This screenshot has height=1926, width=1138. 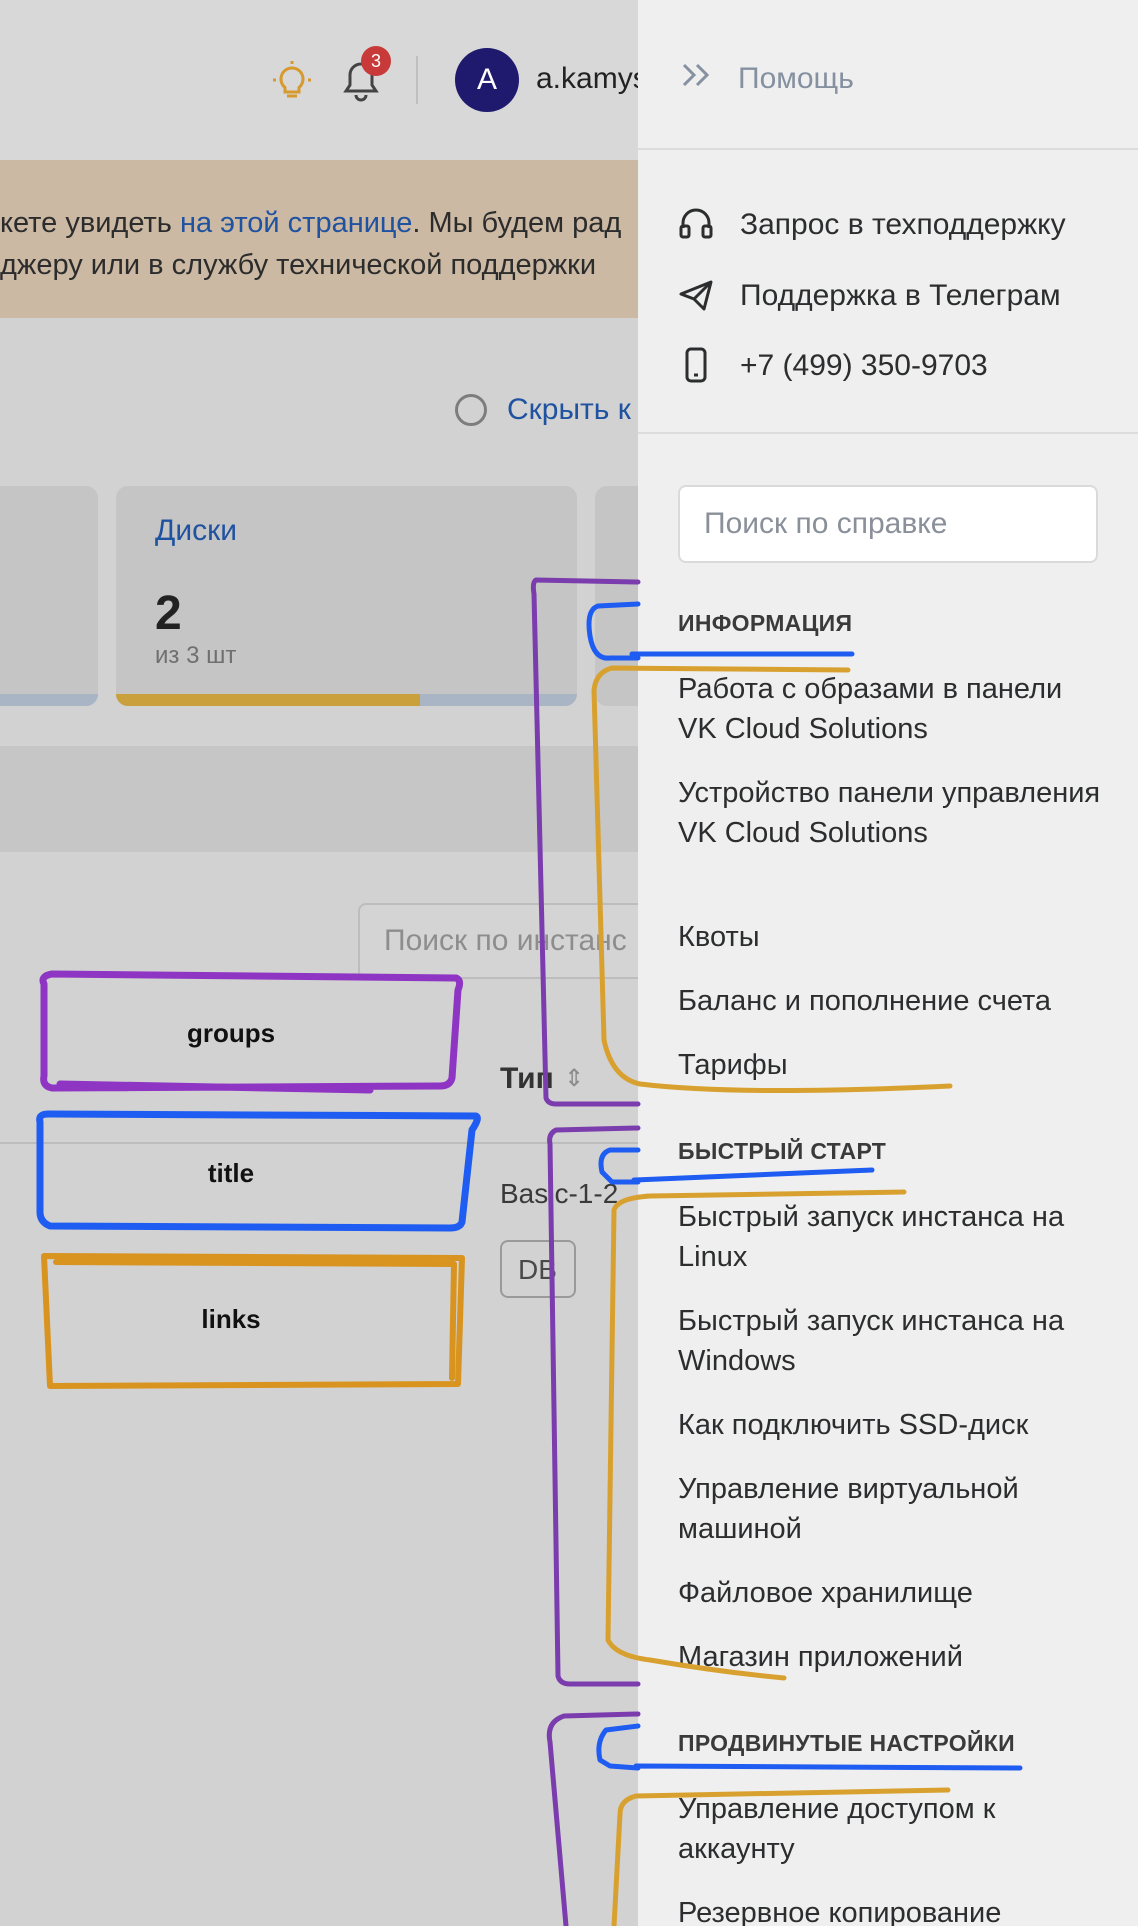 I want to click on instance-type-cell: Basic-1-2, so click(x=559, y=1193).